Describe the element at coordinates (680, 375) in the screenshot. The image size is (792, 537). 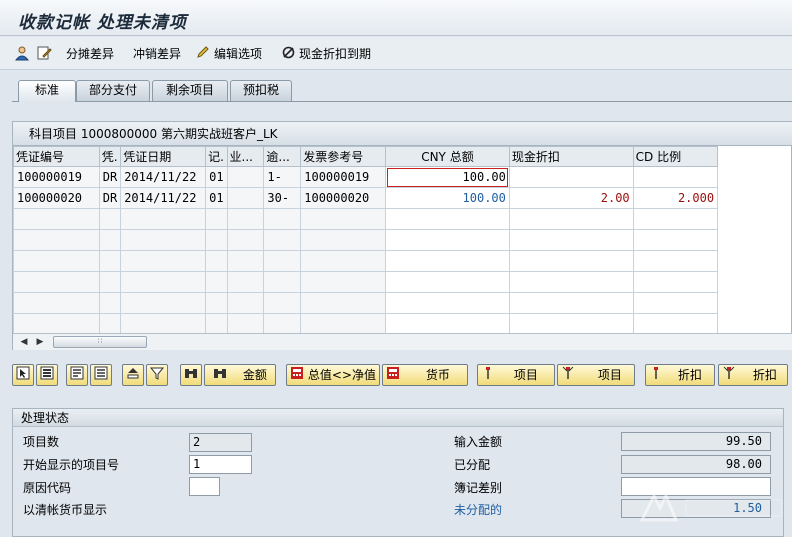
I see `activate-discount-button: 折扣` at that location.